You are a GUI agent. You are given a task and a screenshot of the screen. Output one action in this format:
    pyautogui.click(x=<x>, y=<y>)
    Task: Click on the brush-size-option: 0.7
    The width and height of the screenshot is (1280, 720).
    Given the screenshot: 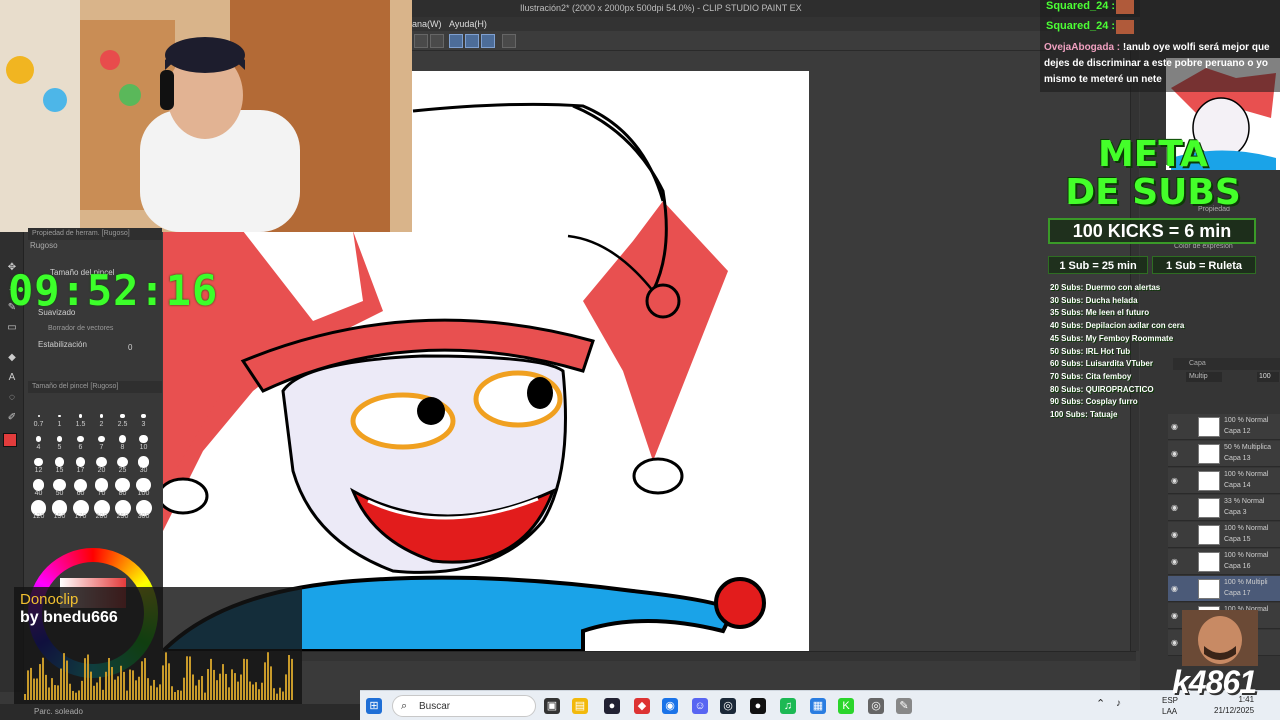 What is the action you would take?
    pyautogui.click(x=38, y=417)
    